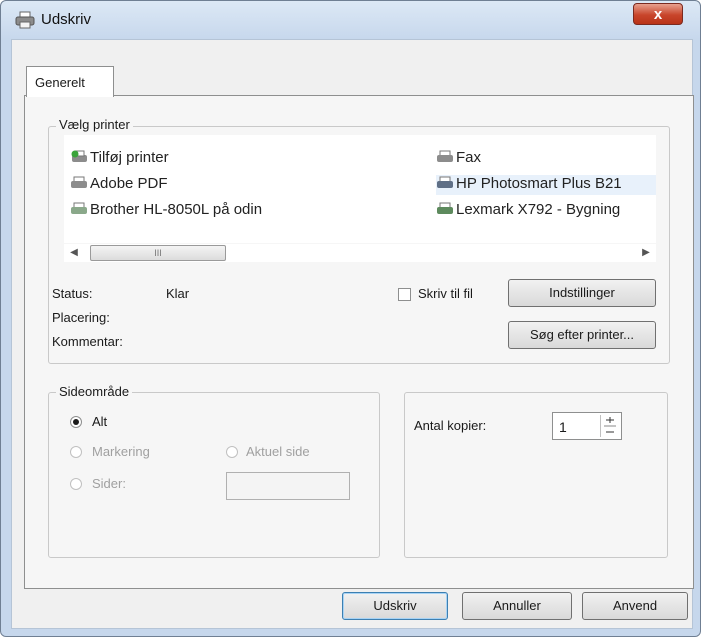  I want to click on tab-label: Generelt, so click(60, 82).